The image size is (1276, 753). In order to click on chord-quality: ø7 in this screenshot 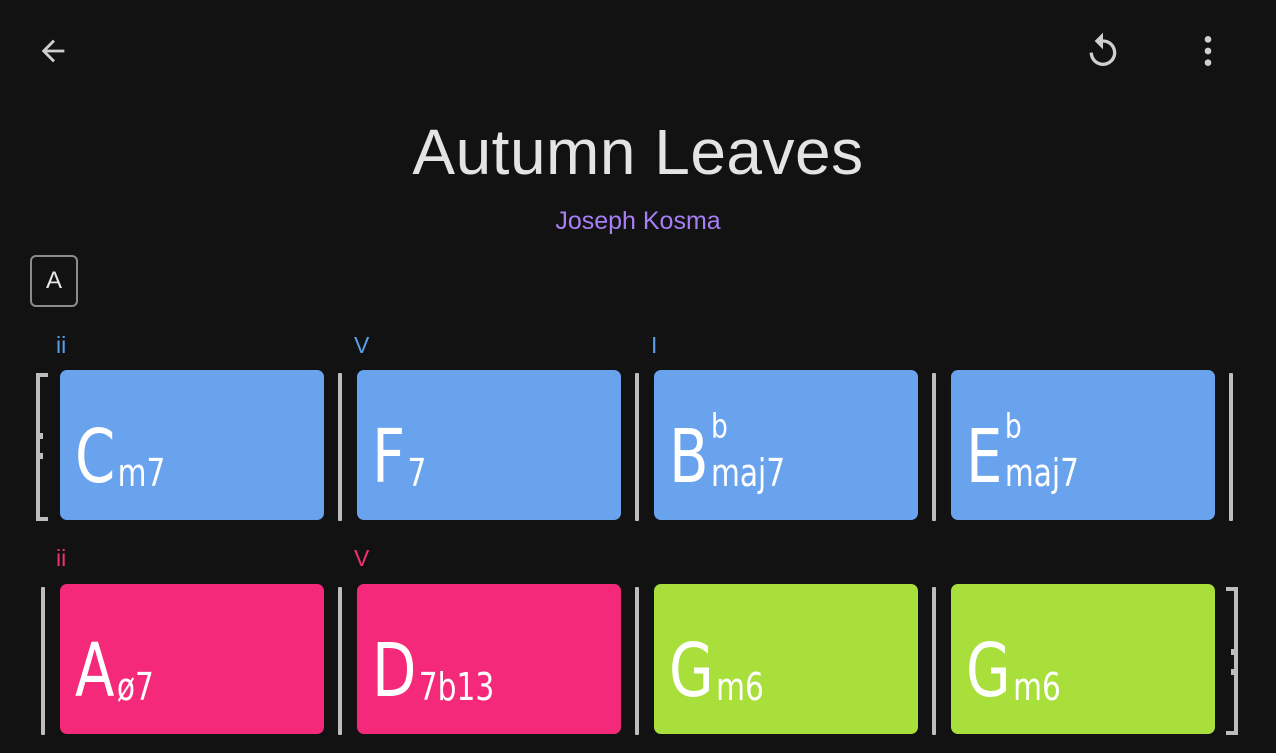, I will do `click(135, 687)`.